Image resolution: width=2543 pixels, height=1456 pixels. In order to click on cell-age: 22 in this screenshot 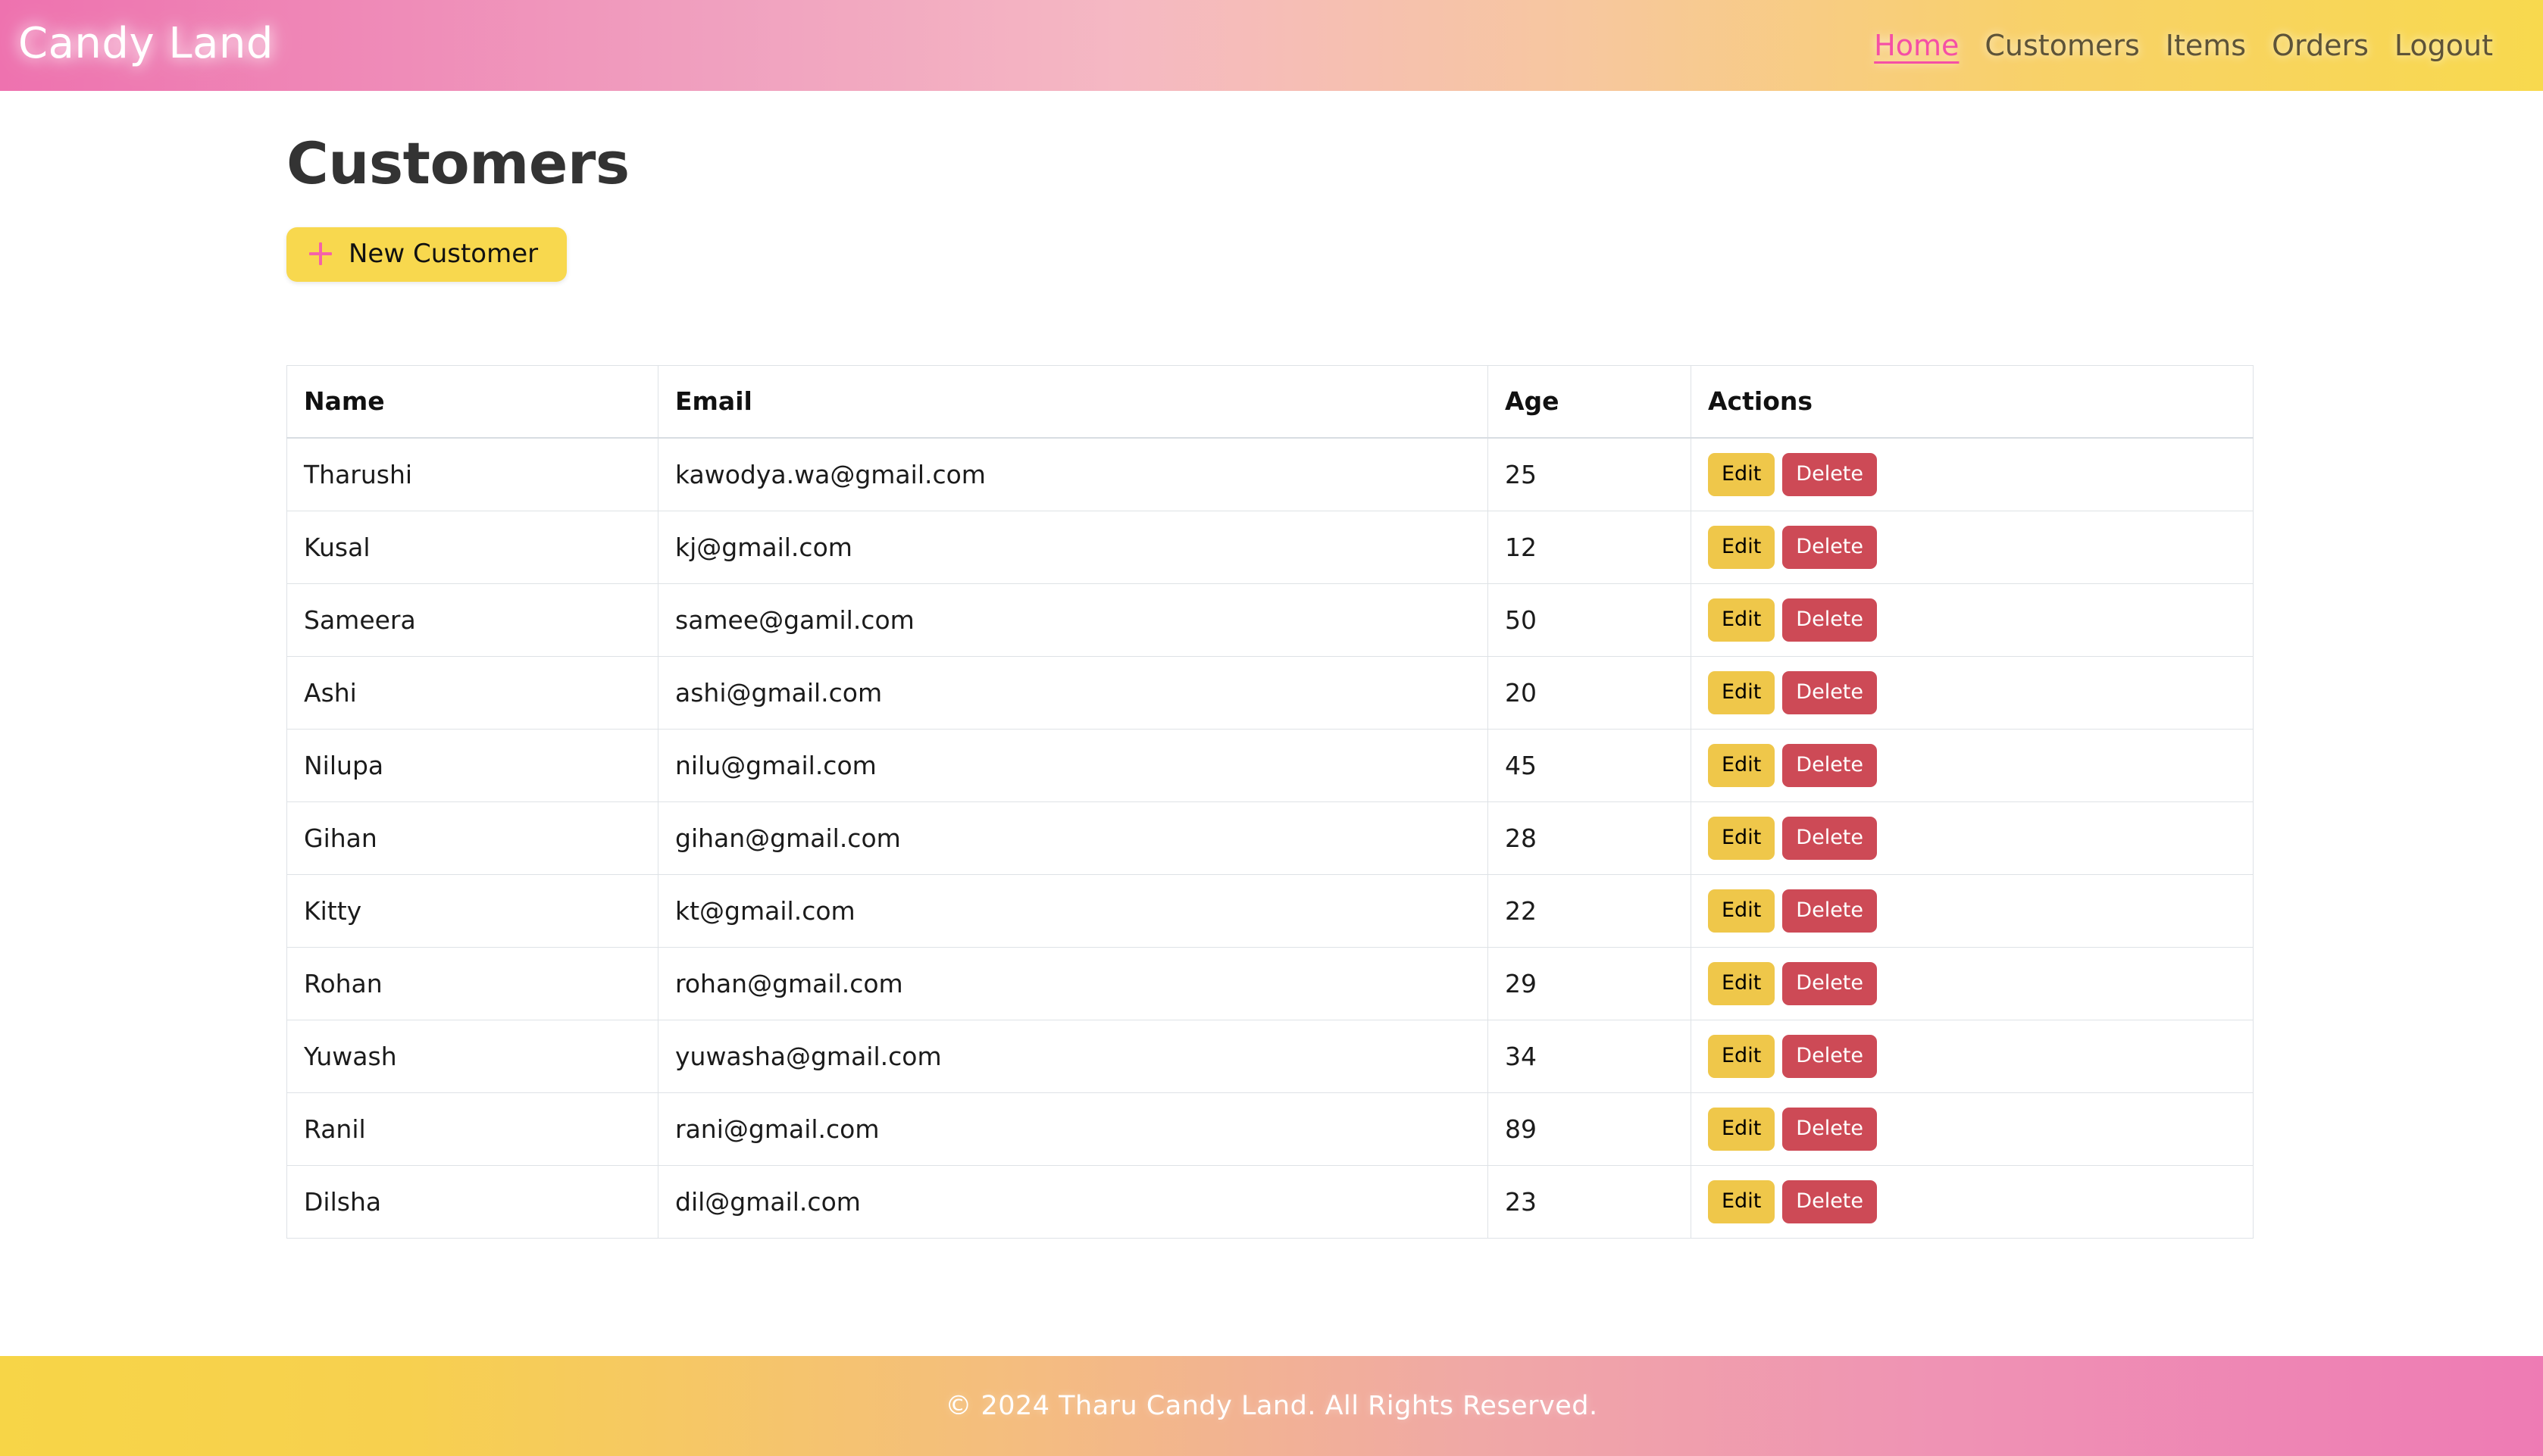, I will do `click(1589, 910)`.